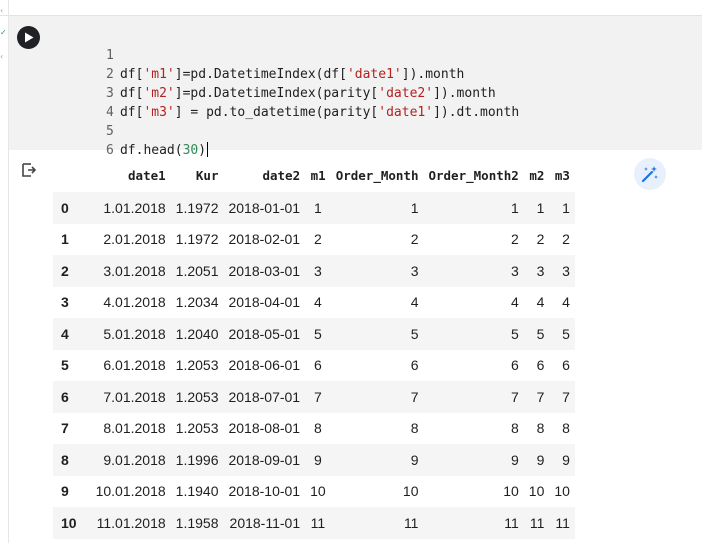 The width and height of the screenshot is (702, 543). I want to click on column-header: date2, so click(281, 175).